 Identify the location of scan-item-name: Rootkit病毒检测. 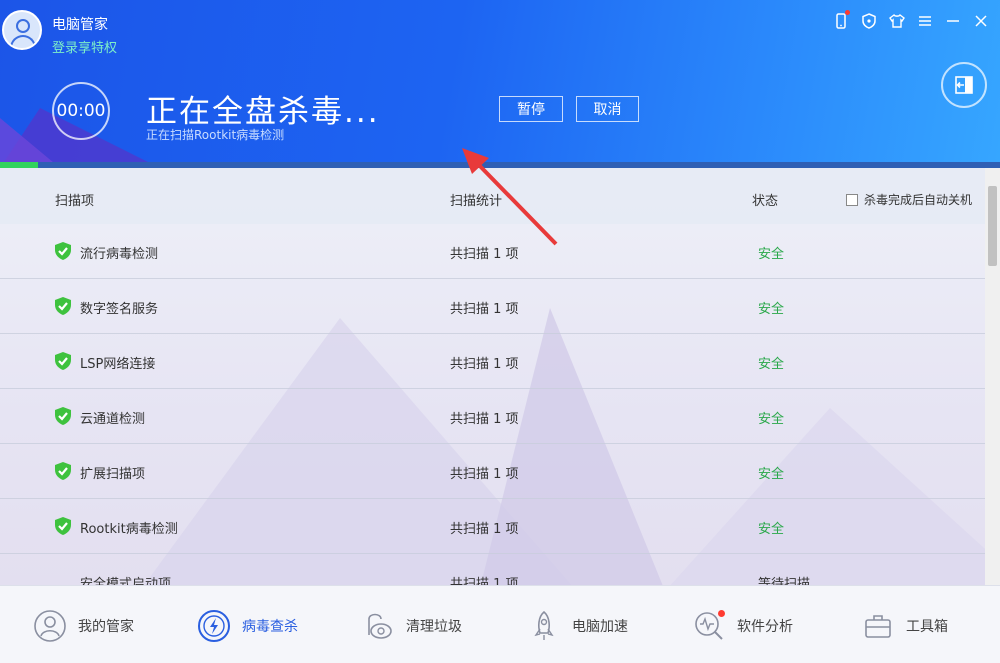
(129, 529).